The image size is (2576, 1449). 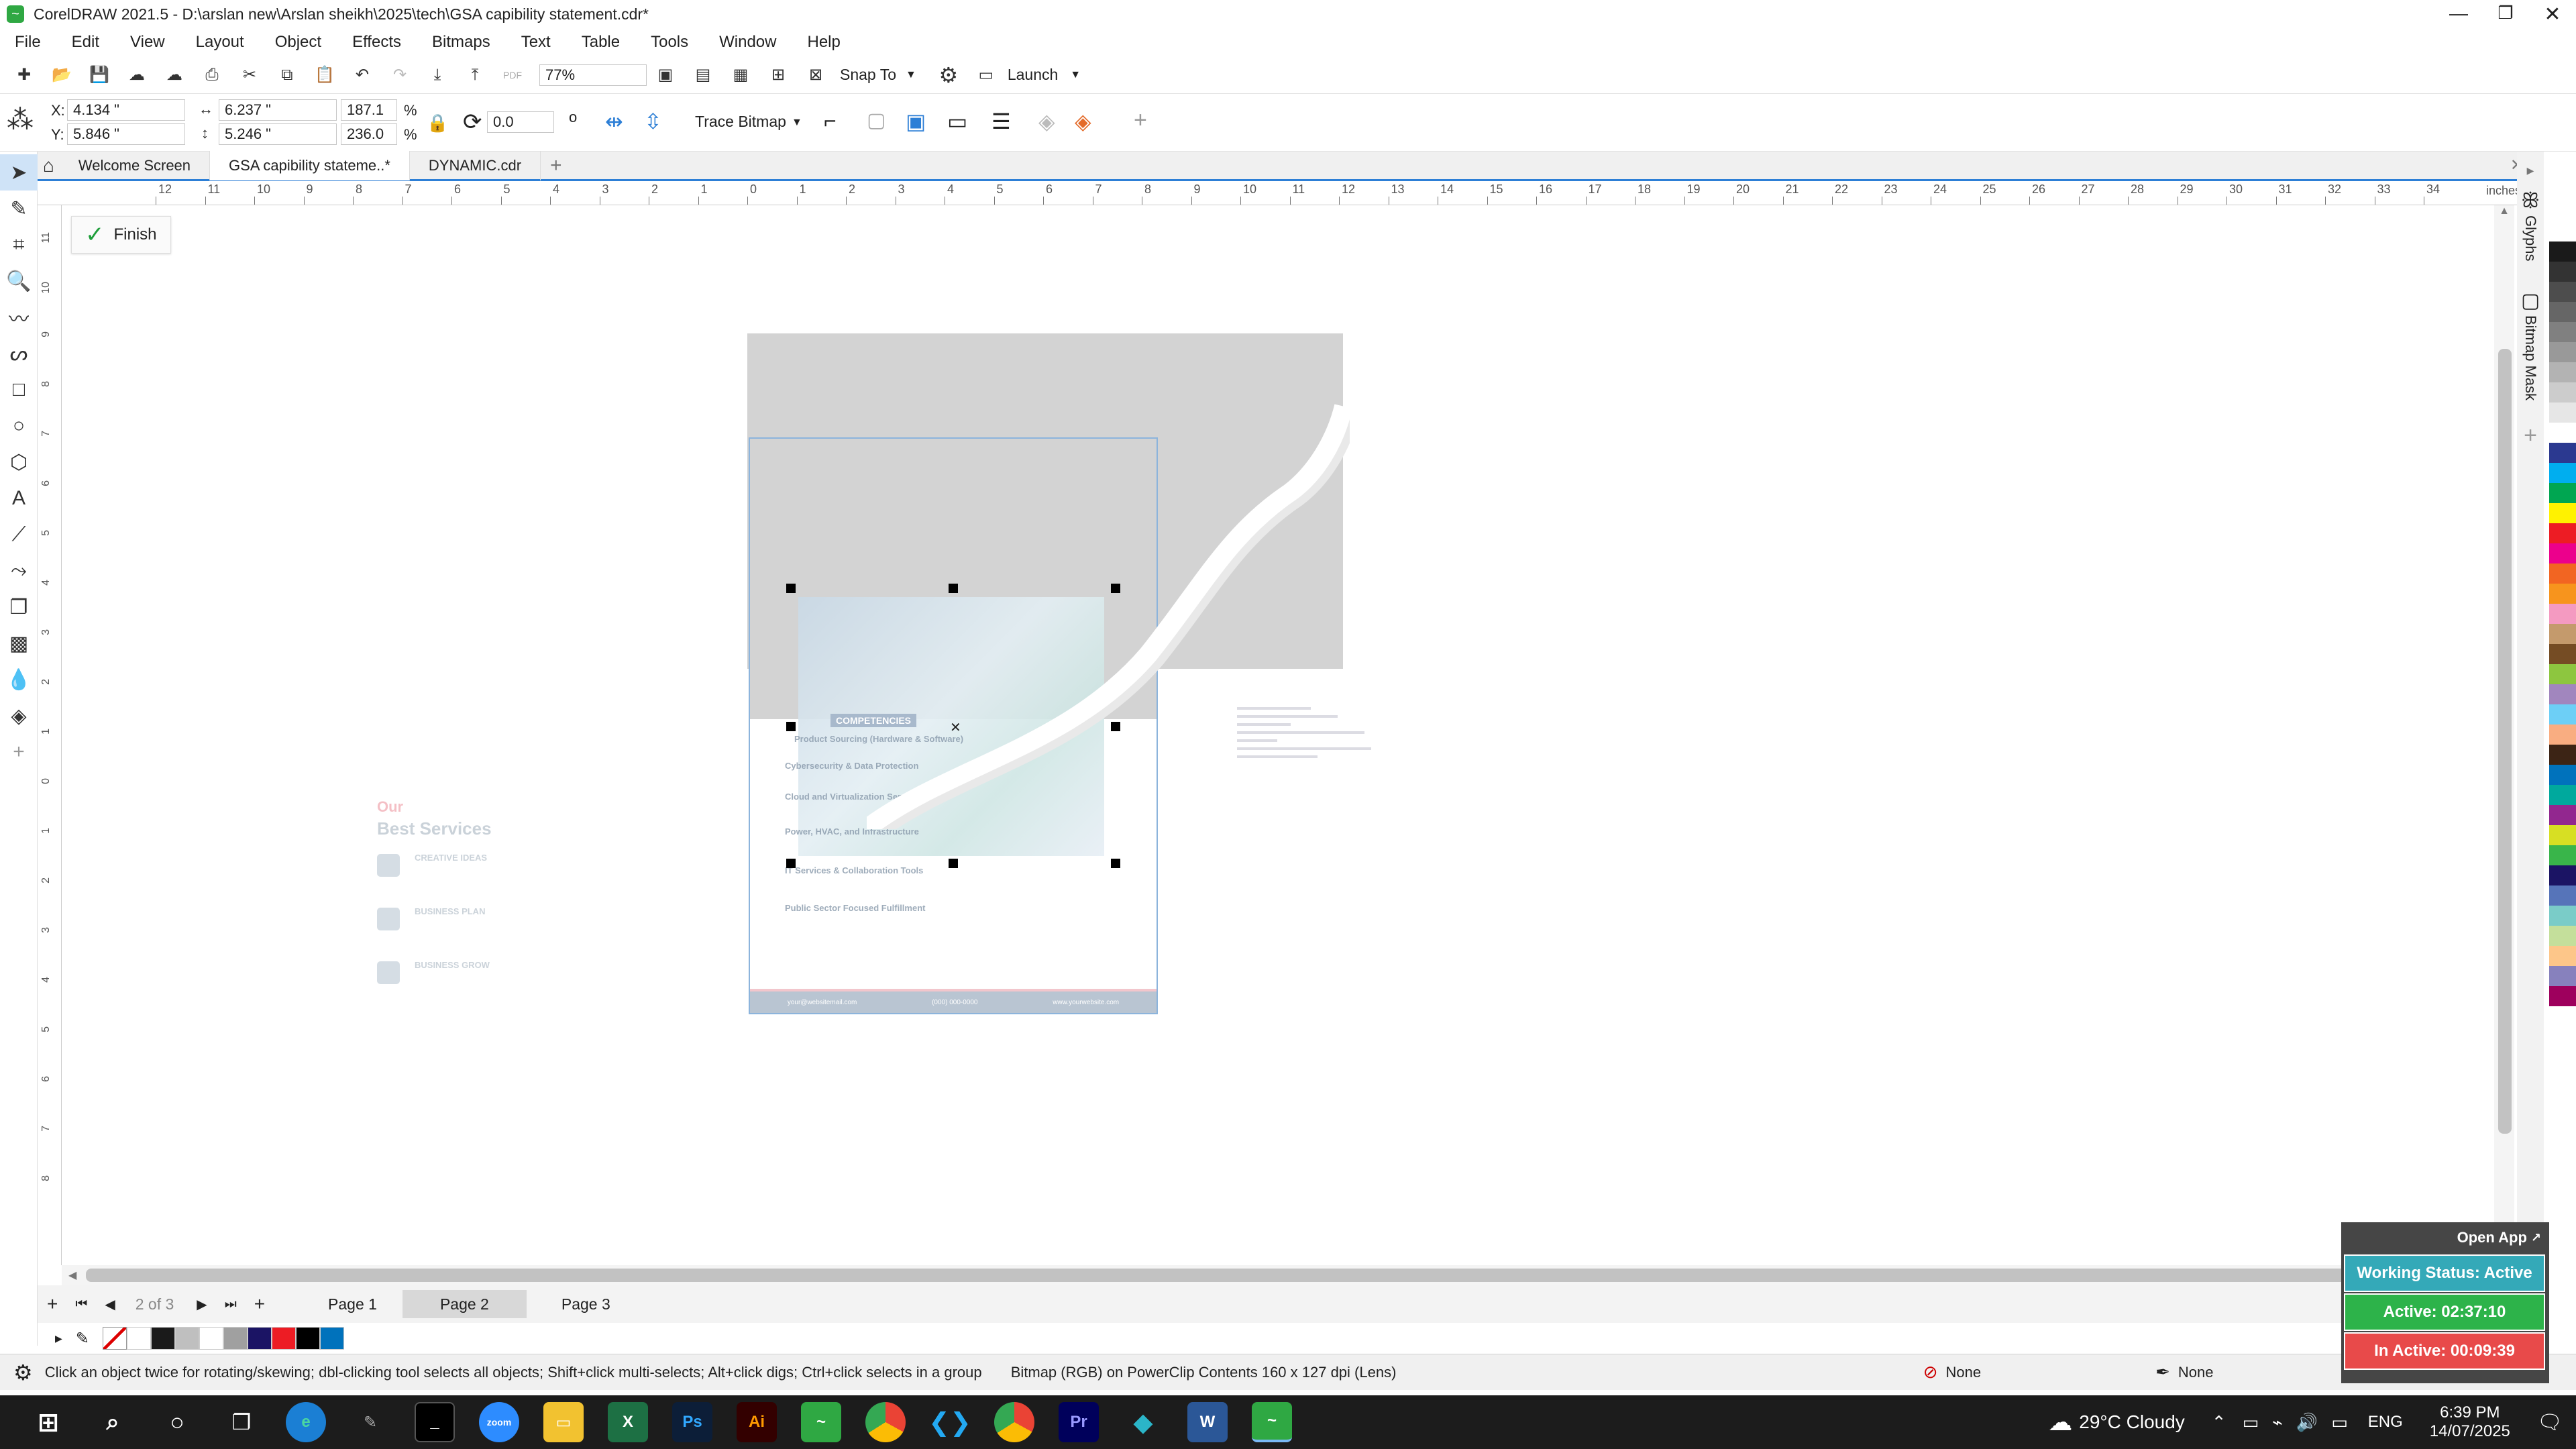 What do you see at coordinates (369, 110) in the screenshot?
I see `scale-width-field: 187.1` at bounding box center [369, 110].